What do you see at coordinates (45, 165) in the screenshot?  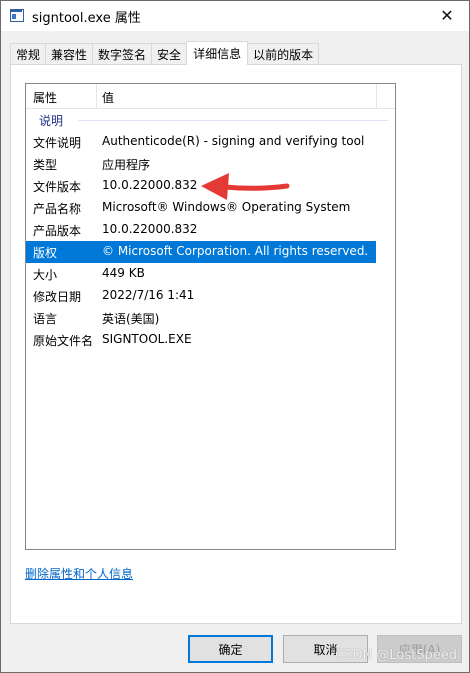 I see `property-name: 类型` at bounding box center [45, 165].